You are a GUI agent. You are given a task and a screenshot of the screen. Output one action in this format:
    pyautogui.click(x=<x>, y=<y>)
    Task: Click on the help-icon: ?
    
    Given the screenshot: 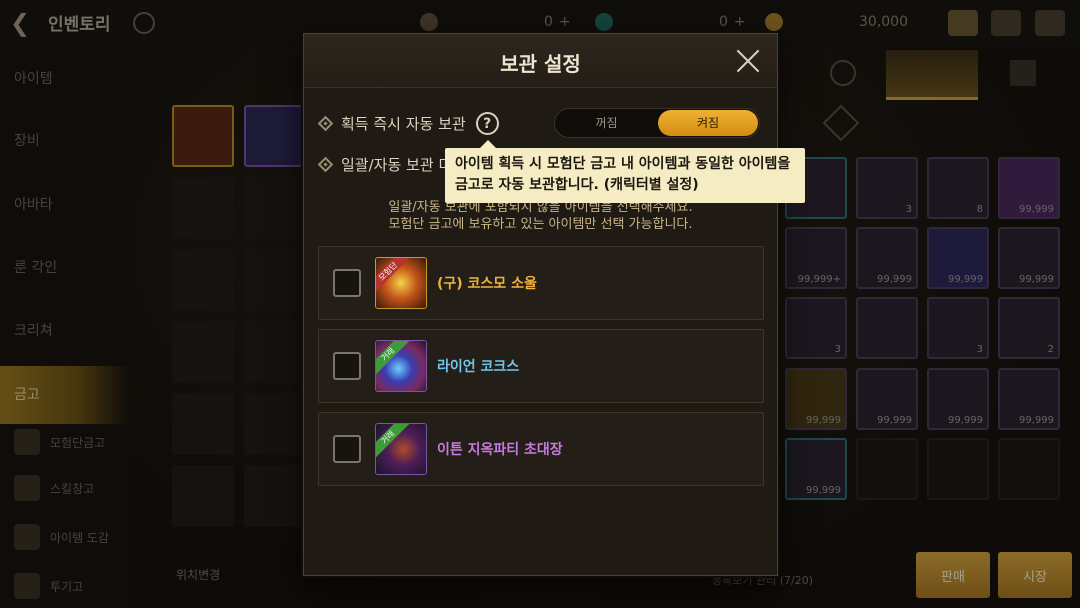 What is the action you would take?
    pyautogui.click(x=487, y=123)
    